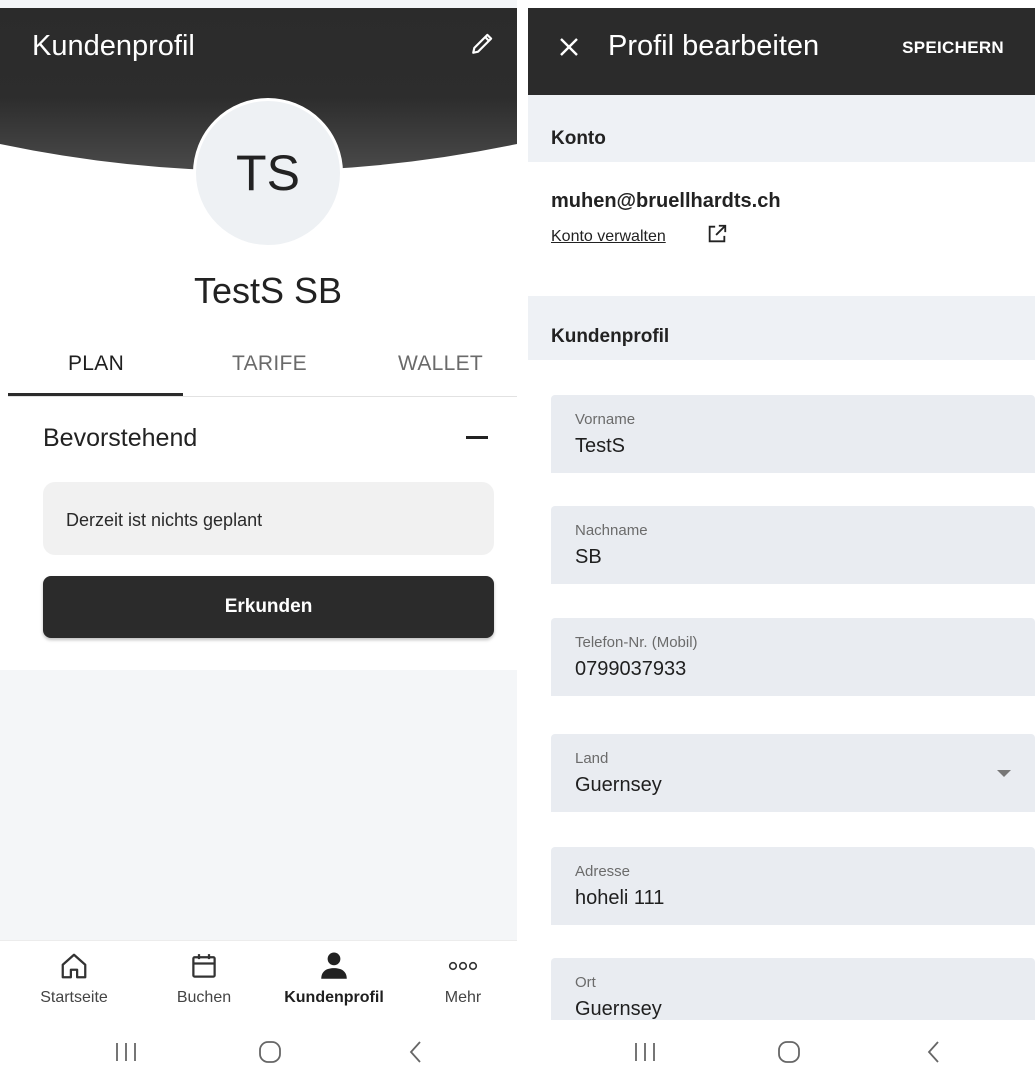  What do you see at coordinates (1004, 773) in the screenshot?
I see `dropdown-caret-icon` at bounding box center [1004, 773].